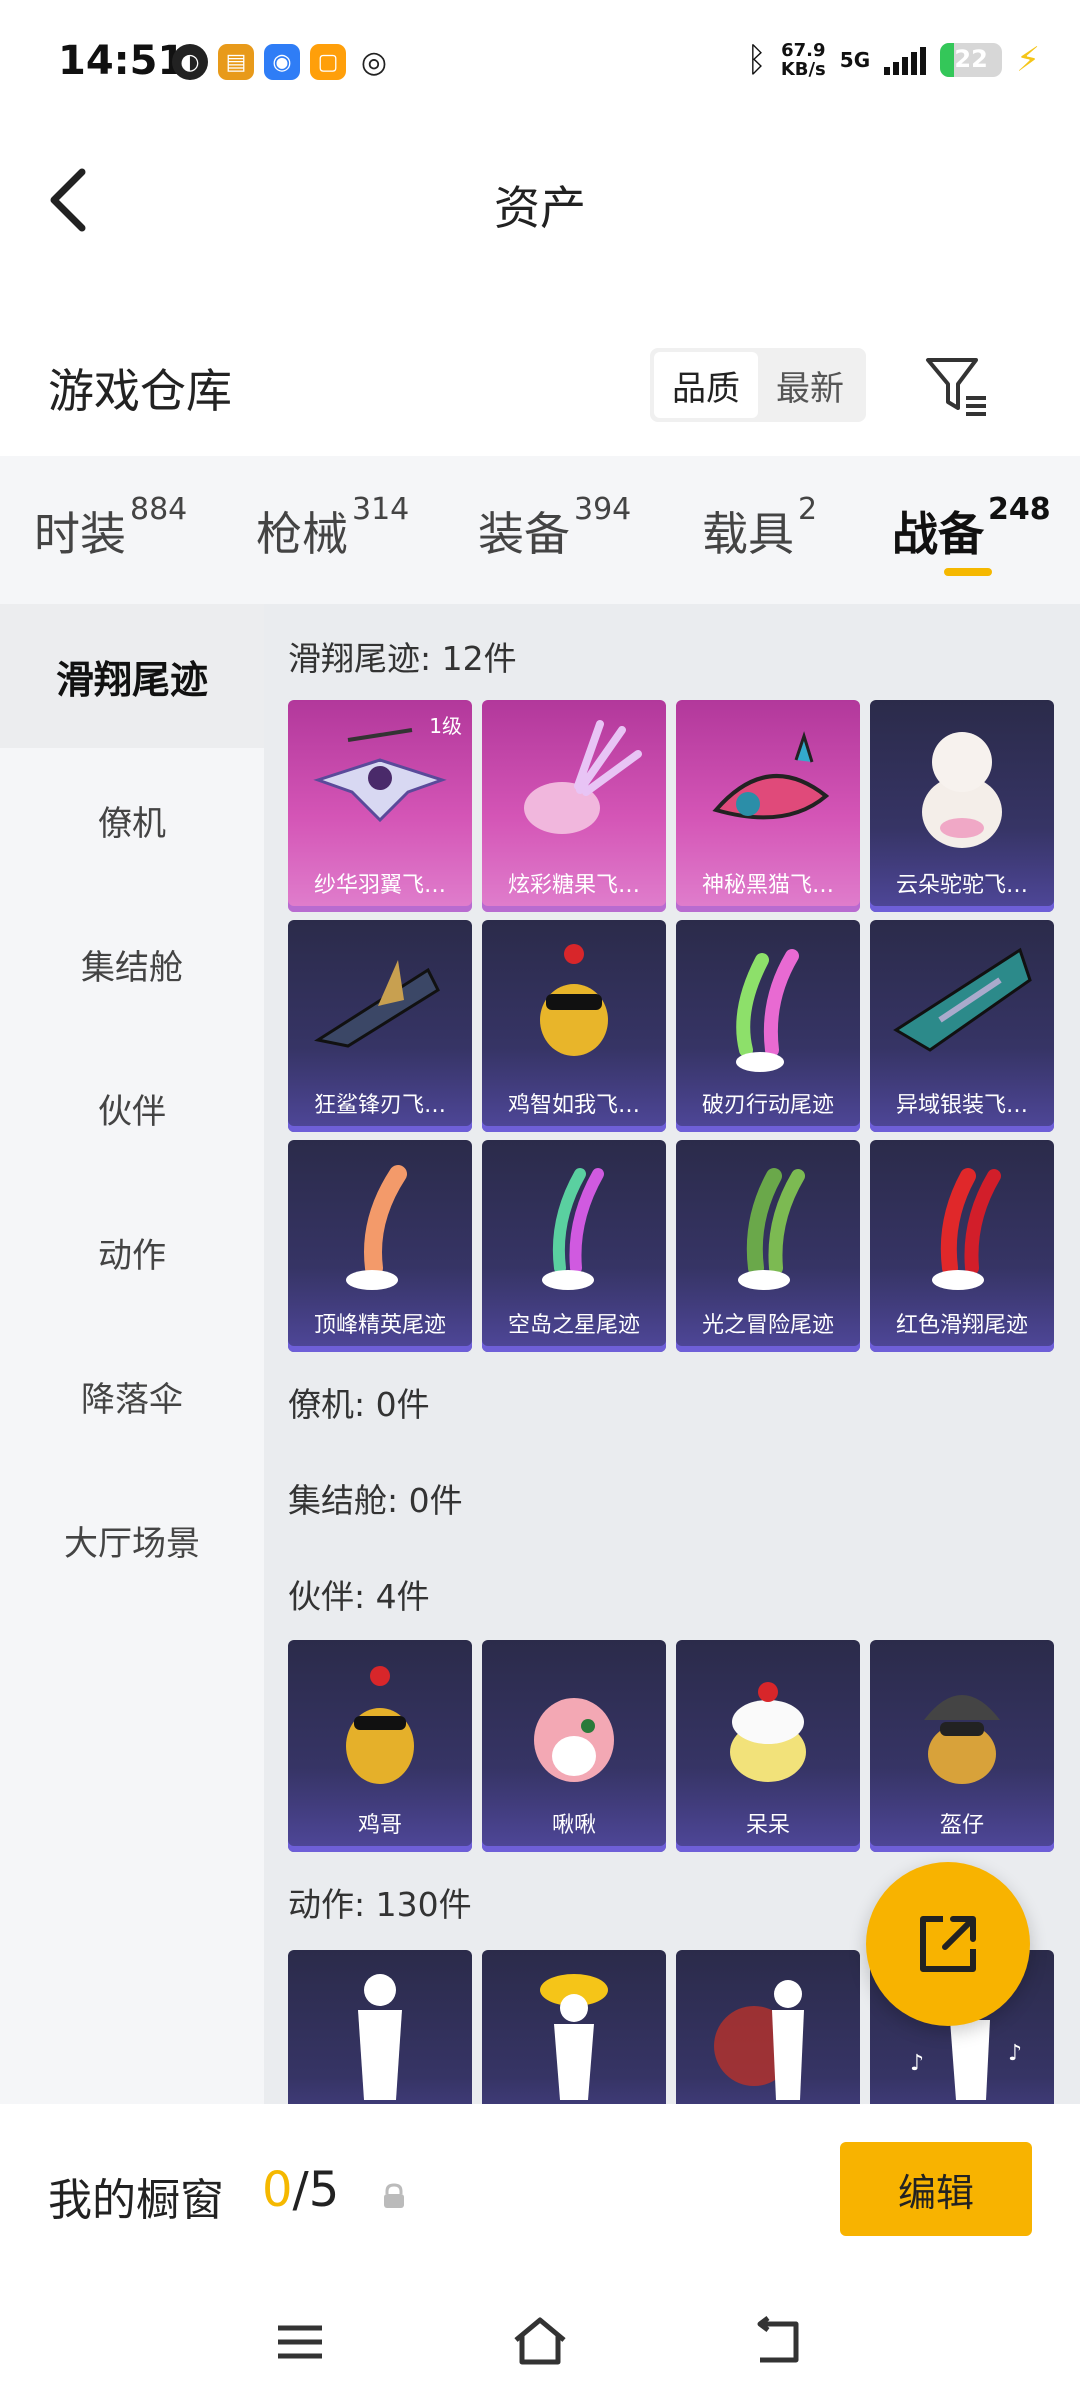  I want to click on item-name: 鸡哥, so click(379, 1825).